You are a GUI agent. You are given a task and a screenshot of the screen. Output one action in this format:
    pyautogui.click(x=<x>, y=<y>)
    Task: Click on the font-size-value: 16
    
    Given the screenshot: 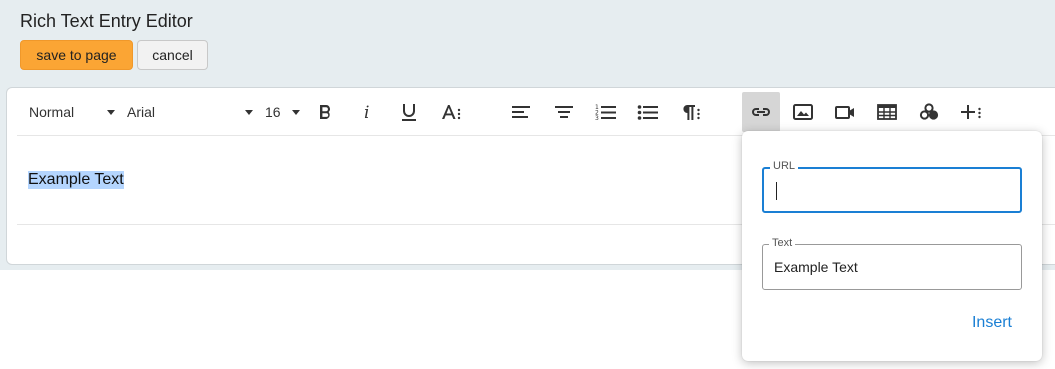 What is the action you would take?
    pyautogui.click(x=273, y=112)
    